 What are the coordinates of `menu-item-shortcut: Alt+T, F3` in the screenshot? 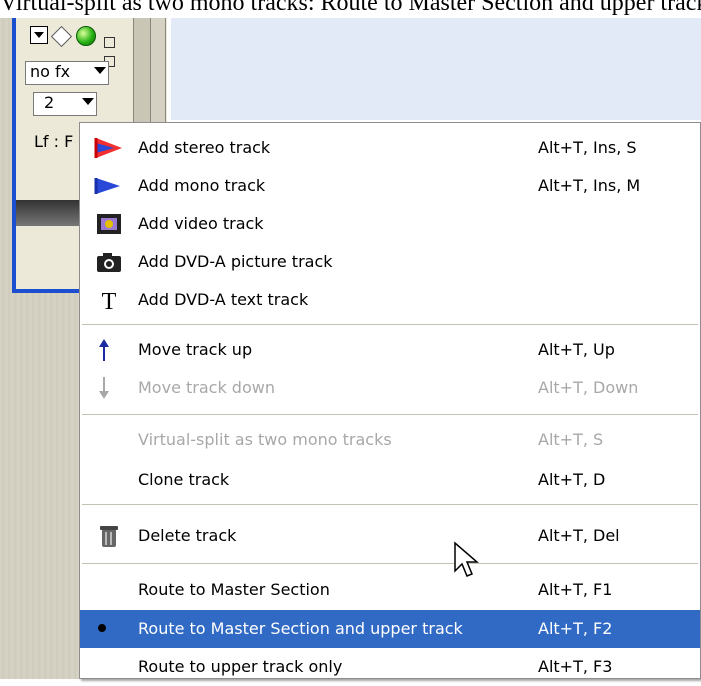 It's located at (575, 666).